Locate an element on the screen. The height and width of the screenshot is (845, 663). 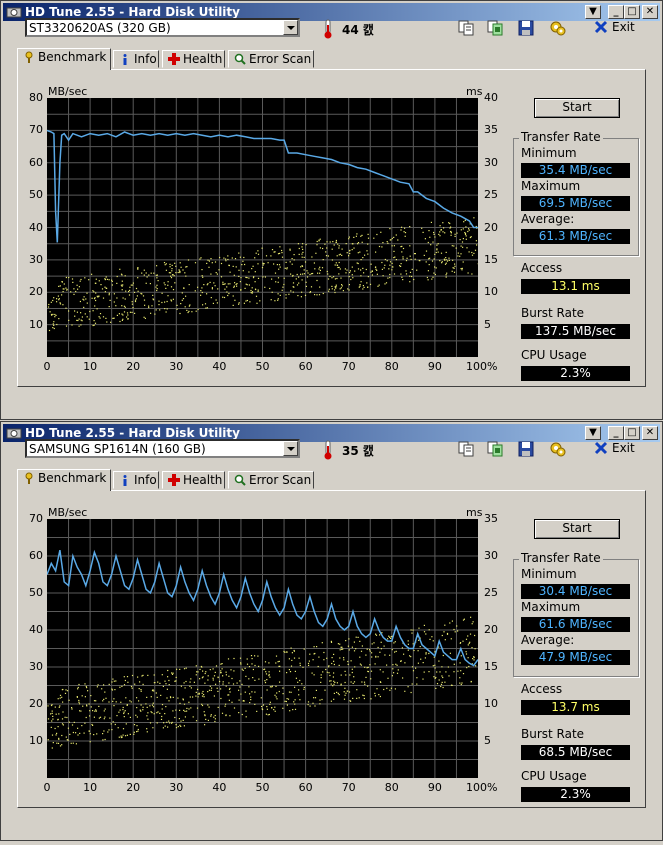
y-tick-label-right: 10 is located at coordinates (491, 292).